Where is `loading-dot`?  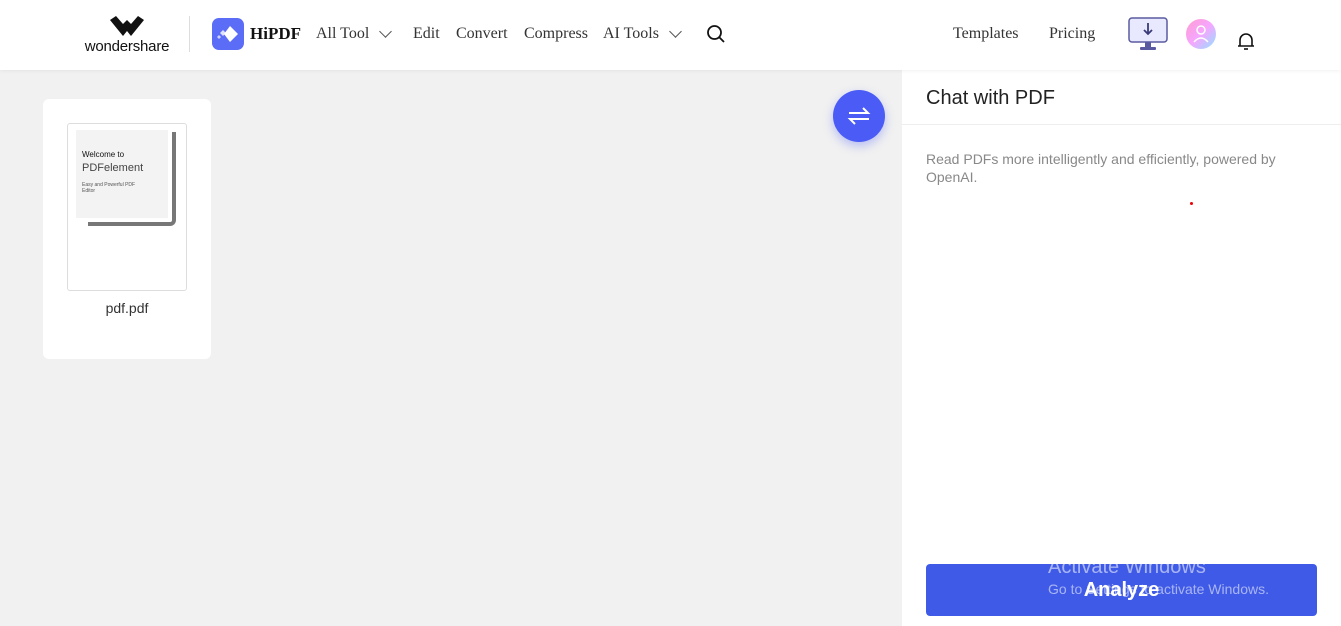 loading-dot is located at coordinates (1191, 203).